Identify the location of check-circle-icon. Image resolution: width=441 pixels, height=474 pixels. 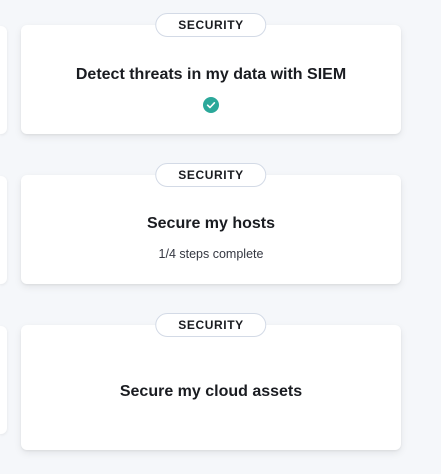
(211, 105).